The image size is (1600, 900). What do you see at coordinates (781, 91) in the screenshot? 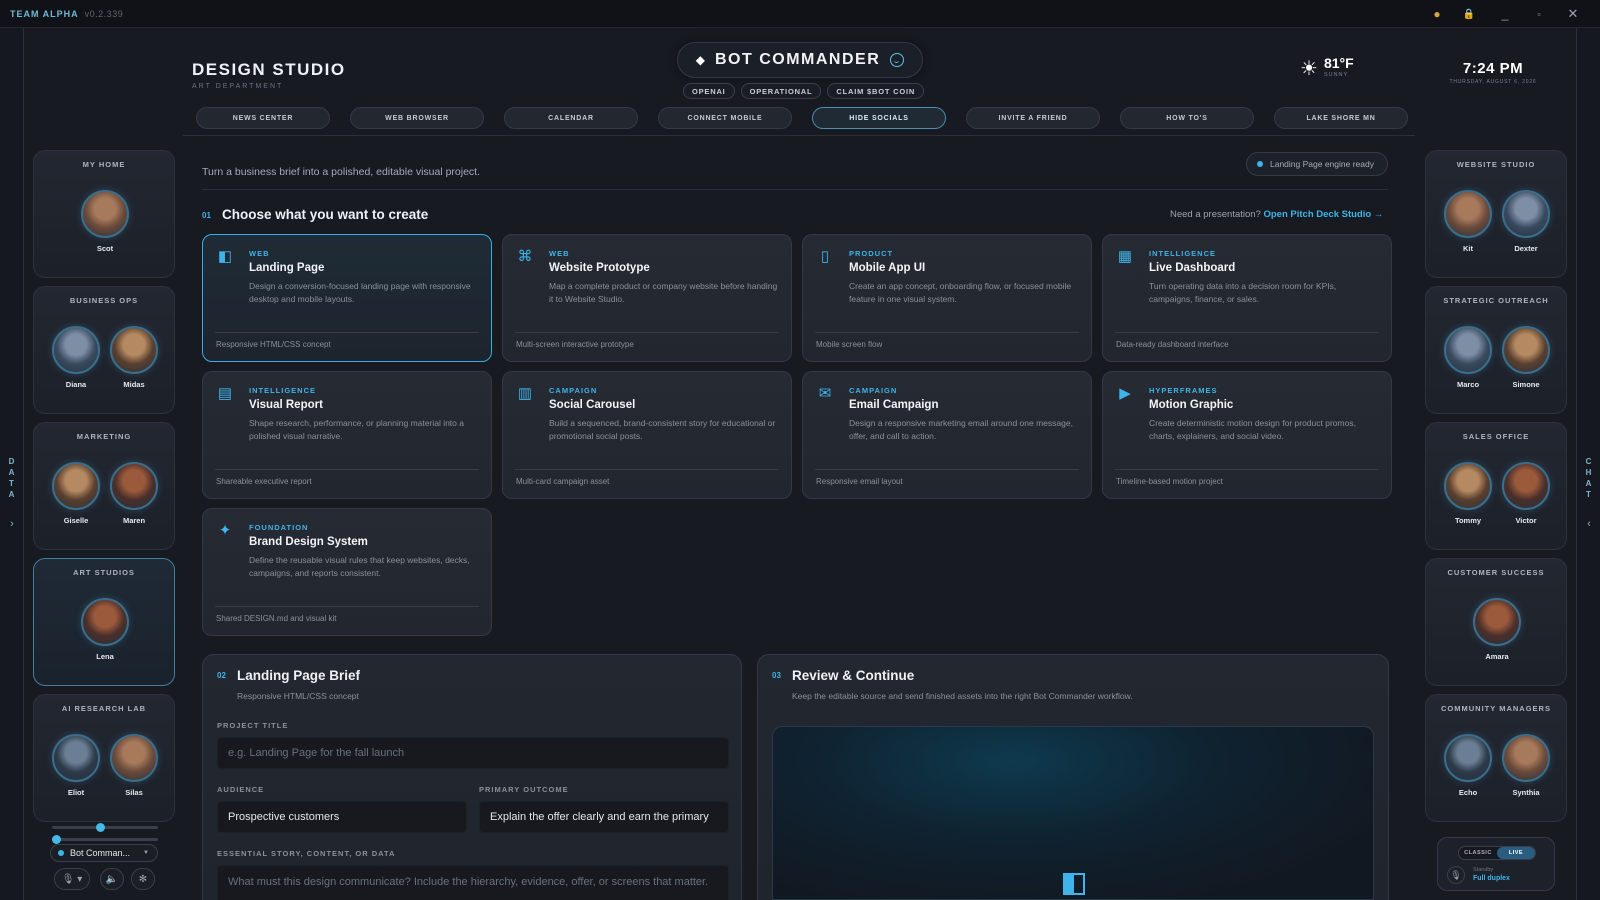
I see `pill-status: OPERATIONAL` at bounding box center [781, 91].